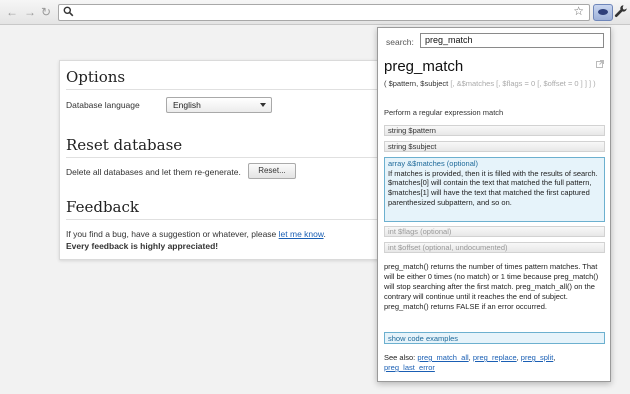 The height and width of the screenshot is (394, 630). I want to click on extension-eye-icon, so click(603, 12).